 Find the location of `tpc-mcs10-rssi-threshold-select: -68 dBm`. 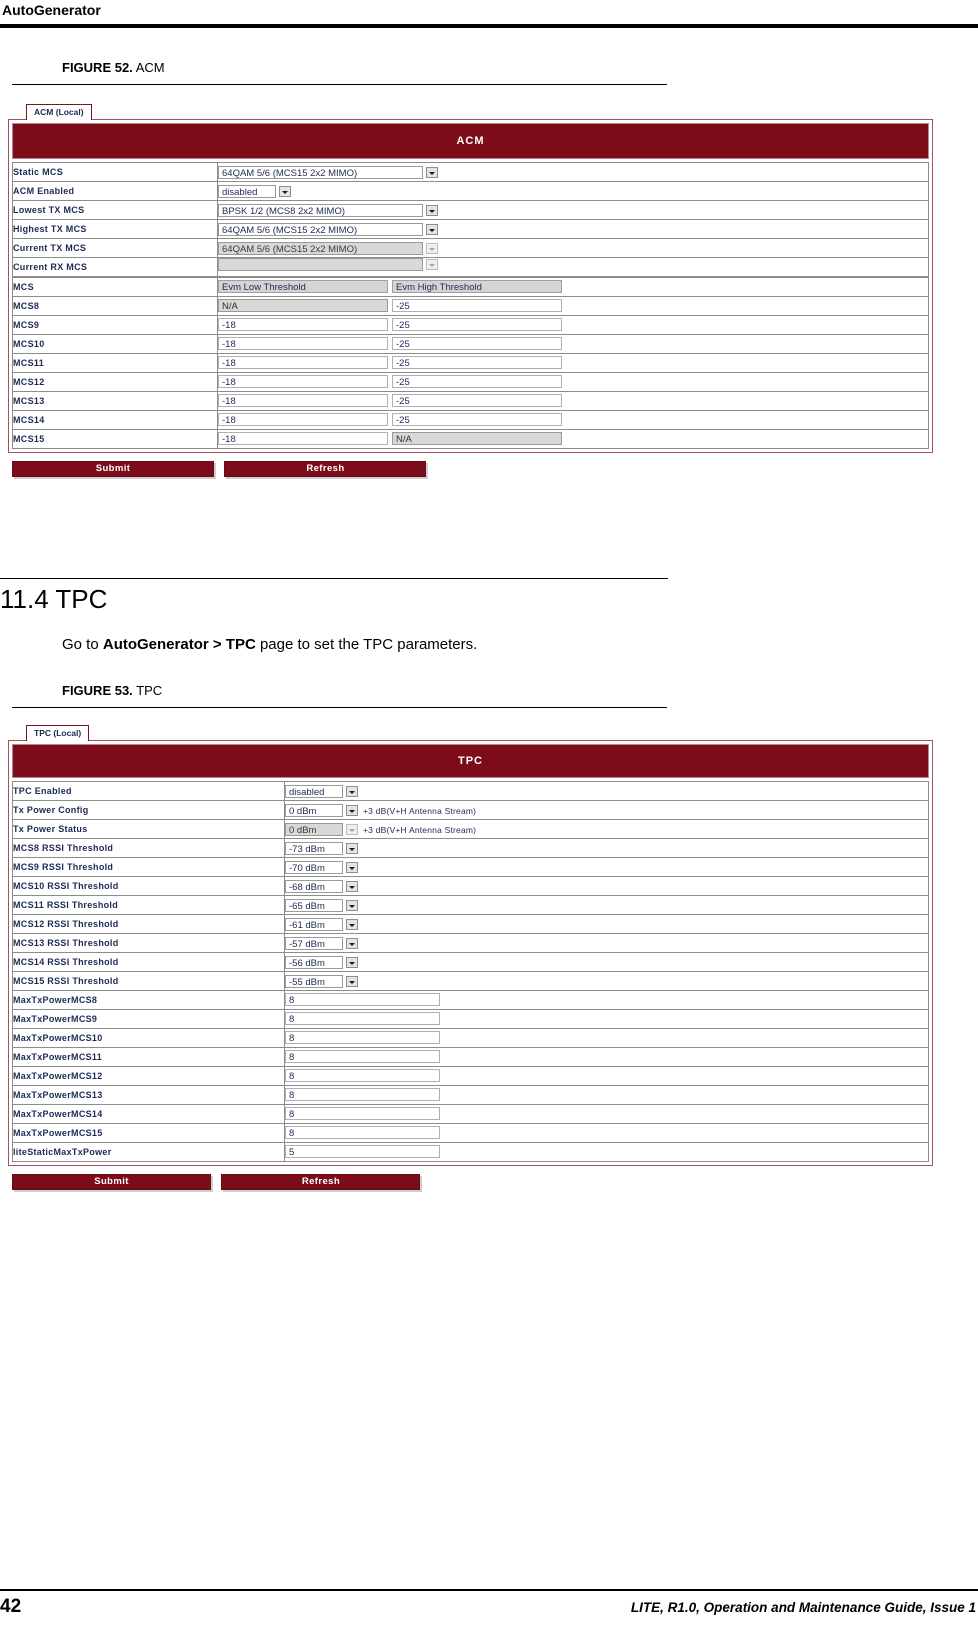

tpc-mcs10-rssi-threshold-select: -68 dBm is located at coordinates (314, 886).